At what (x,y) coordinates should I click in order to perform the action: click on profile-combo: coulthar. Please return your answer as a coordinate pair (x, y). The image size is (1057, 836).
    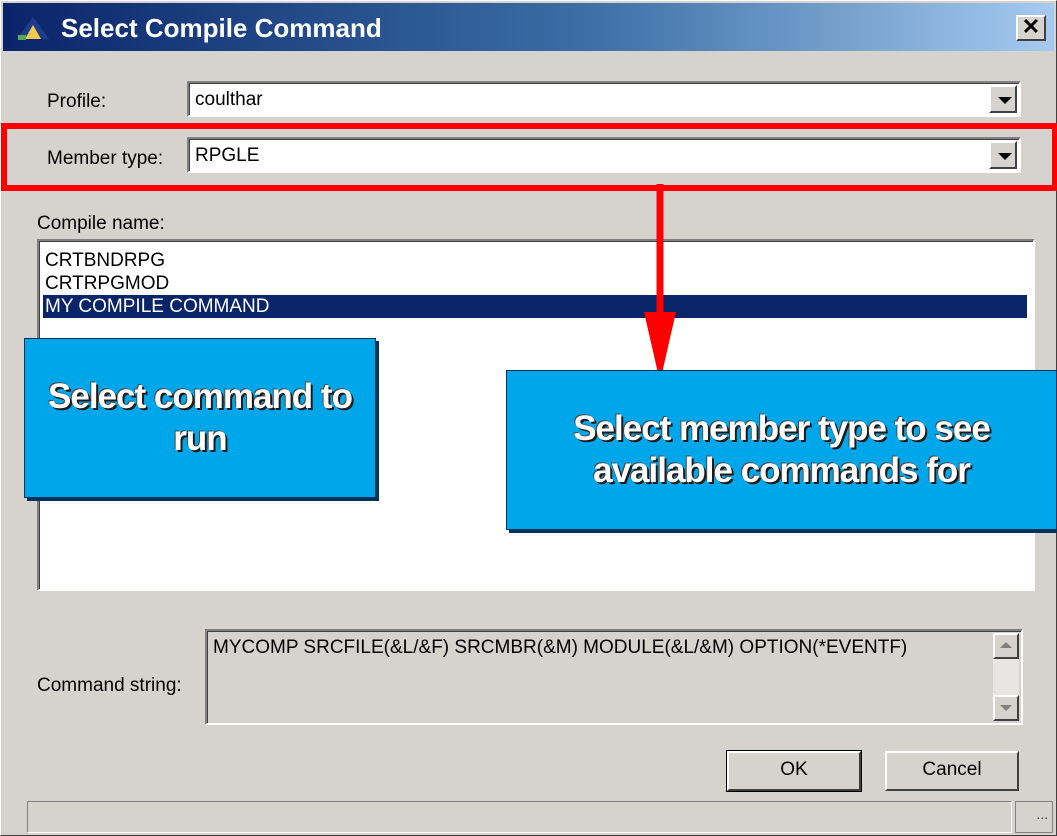
    Looking at the image, I should click on (604, 99).